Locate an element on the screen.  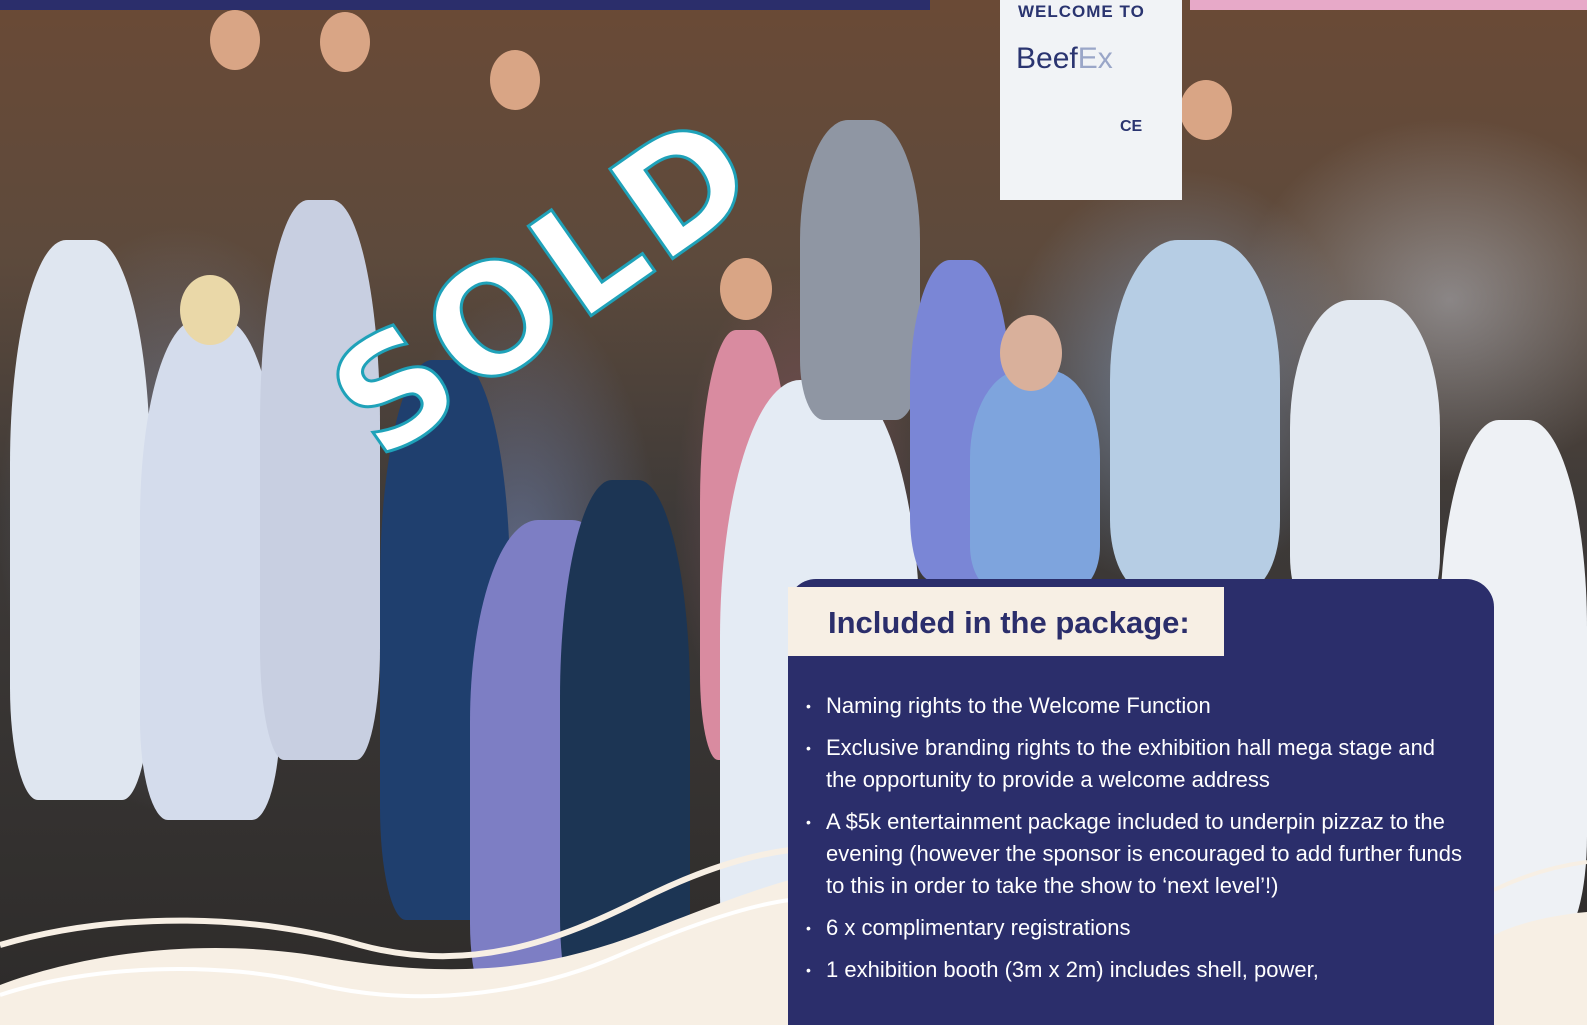
list-item: Naming rights to the Welcome Function is located at coordinates (1136, 706).